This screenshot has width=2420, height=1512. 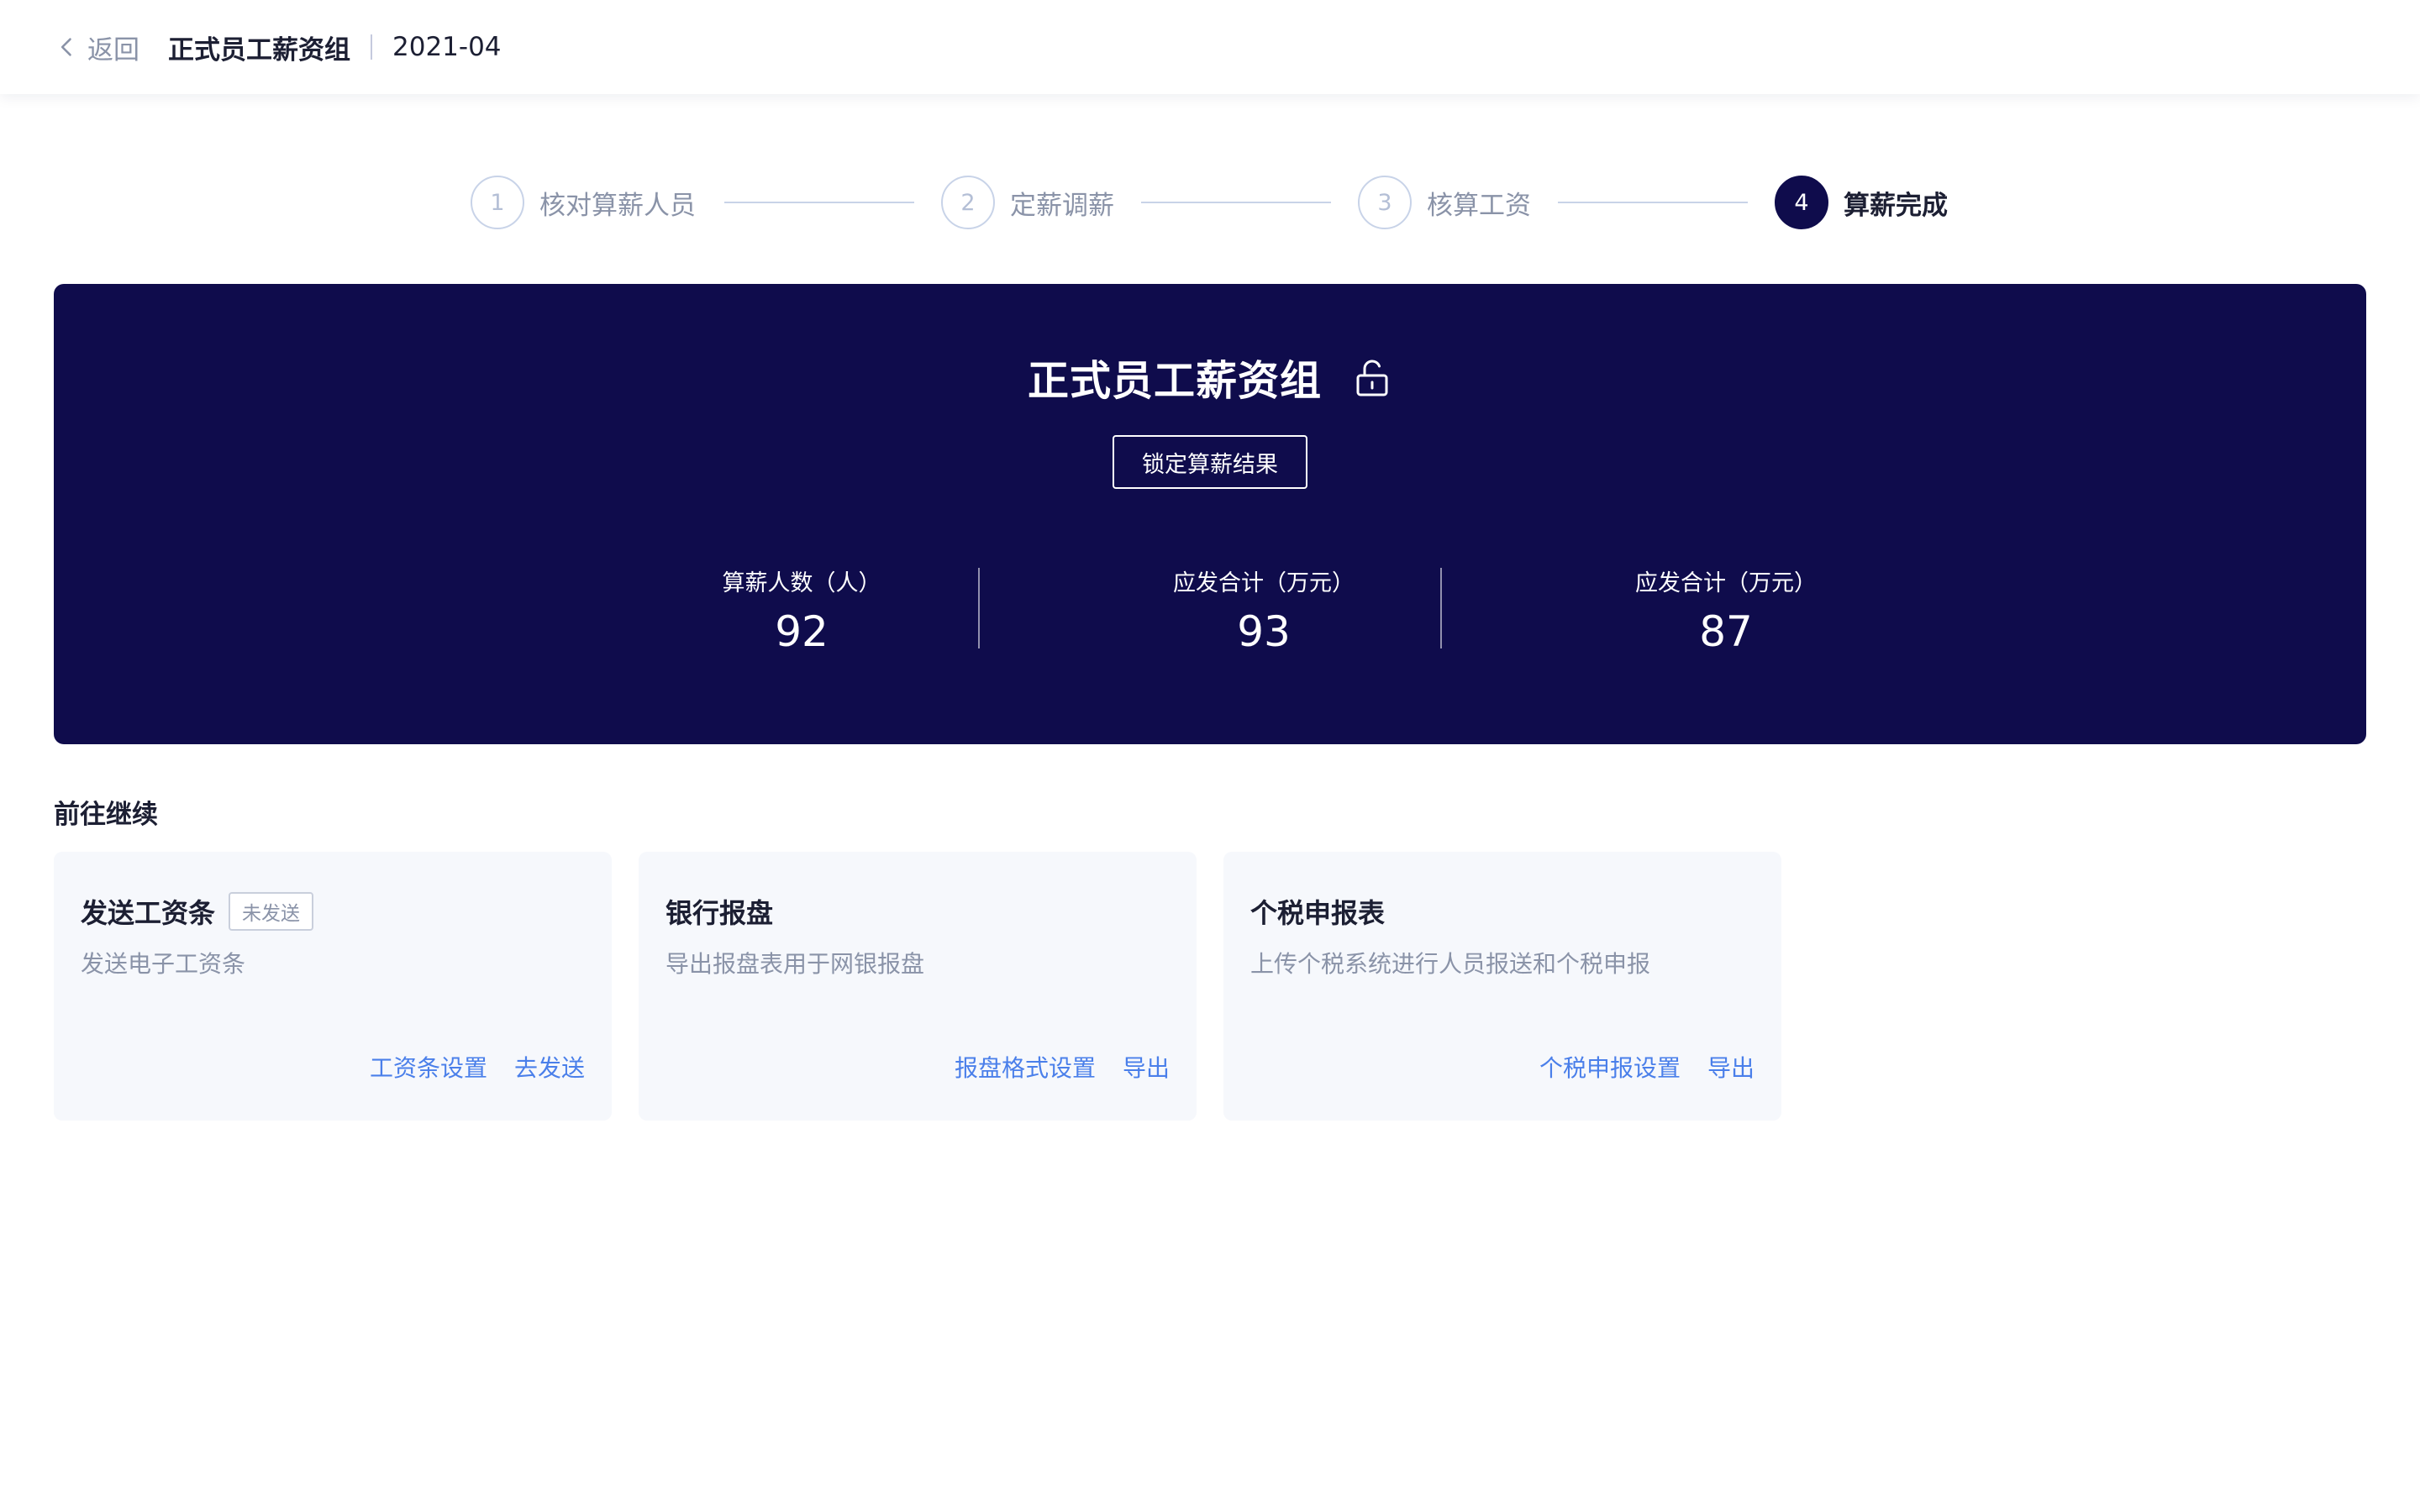 I want to click on card-title: 个税申报表, so click(x=1318, y=913).